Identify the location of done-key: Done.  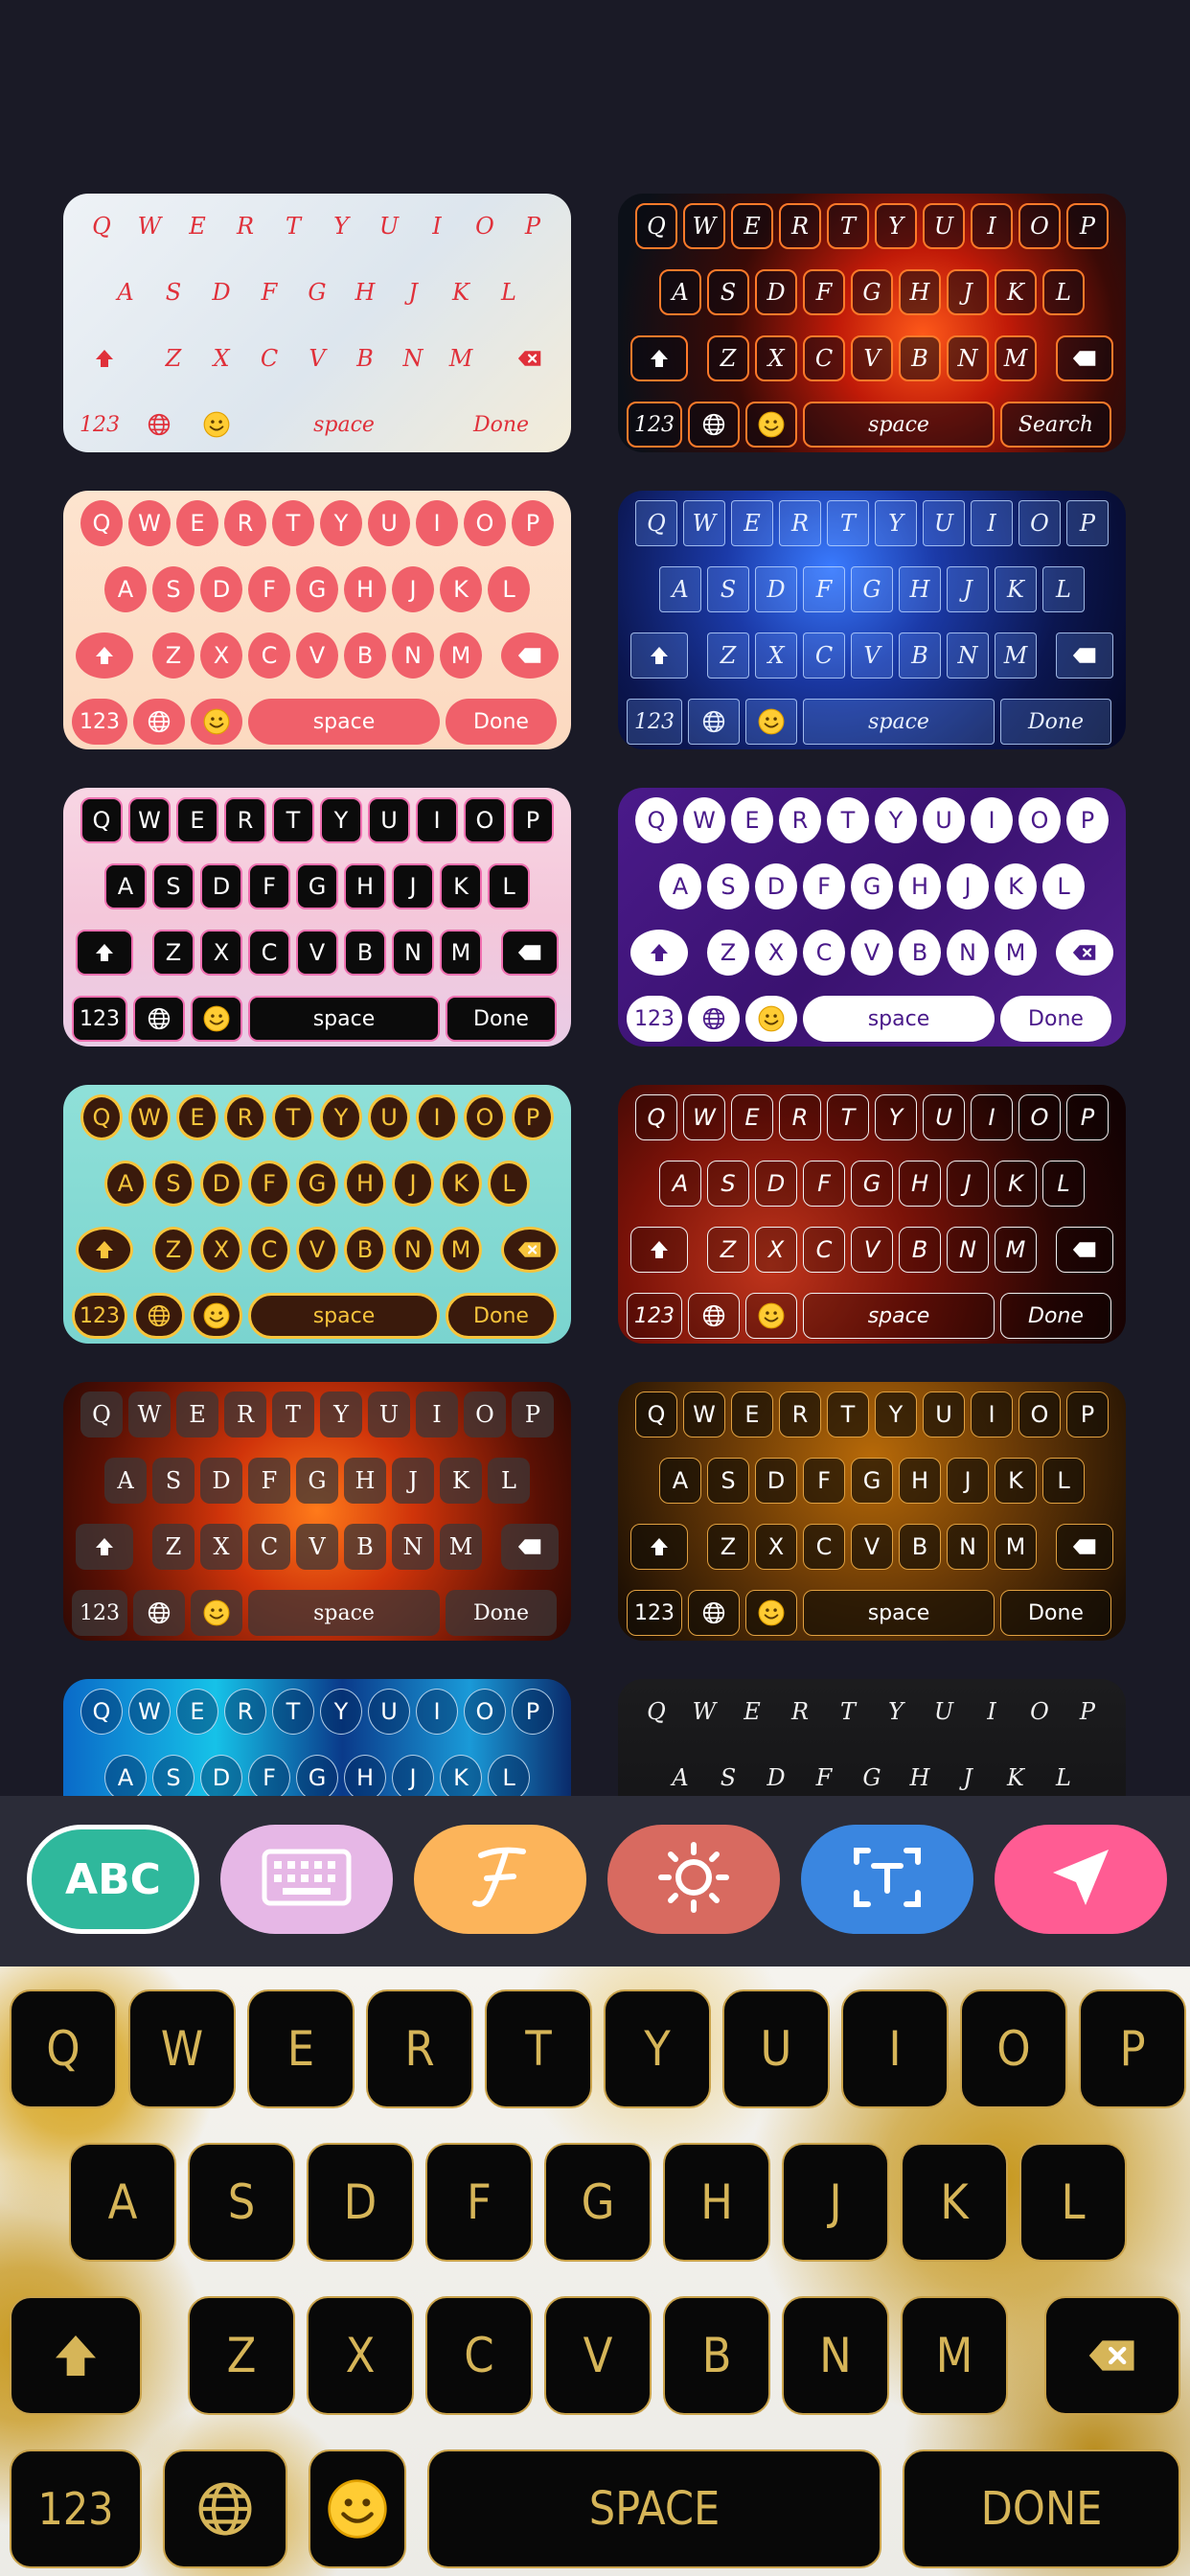
(1056, 722).